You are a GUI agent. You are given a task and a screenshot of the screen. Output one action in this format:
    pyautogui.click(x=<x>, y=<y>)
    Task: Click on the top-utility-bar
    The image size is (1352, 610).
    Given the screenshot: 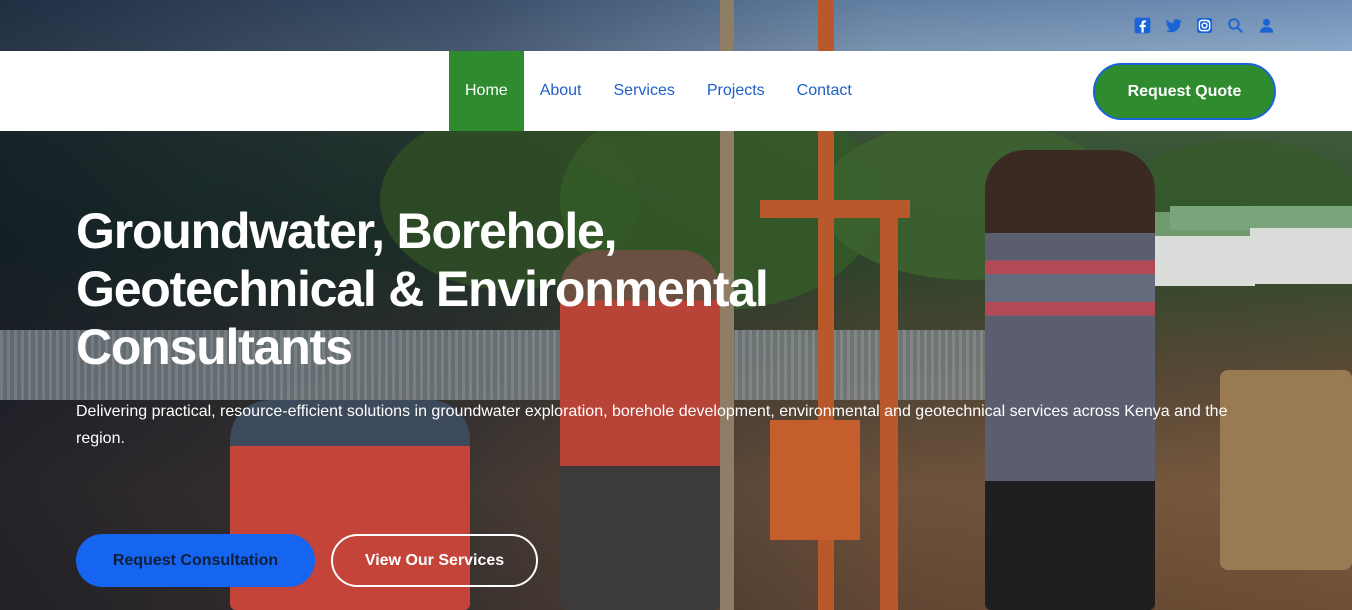 What is the action you would take?
    pyautogui.click(x=676, y=25)
    